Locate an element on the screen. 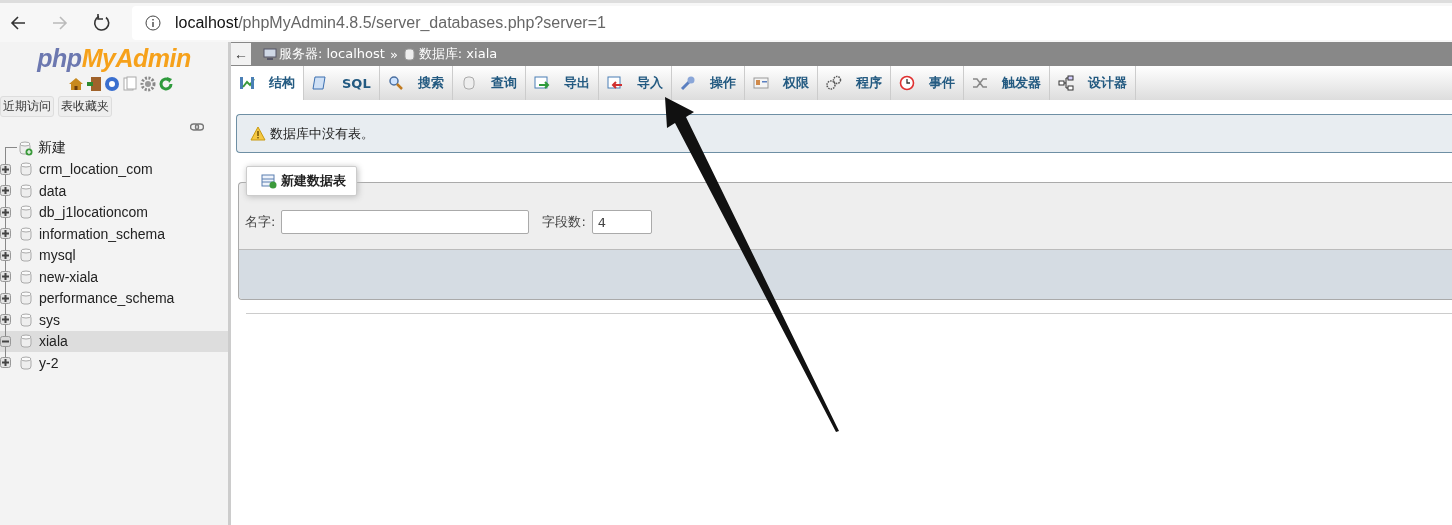  refresh-icon is located at coordinates (166, 84).